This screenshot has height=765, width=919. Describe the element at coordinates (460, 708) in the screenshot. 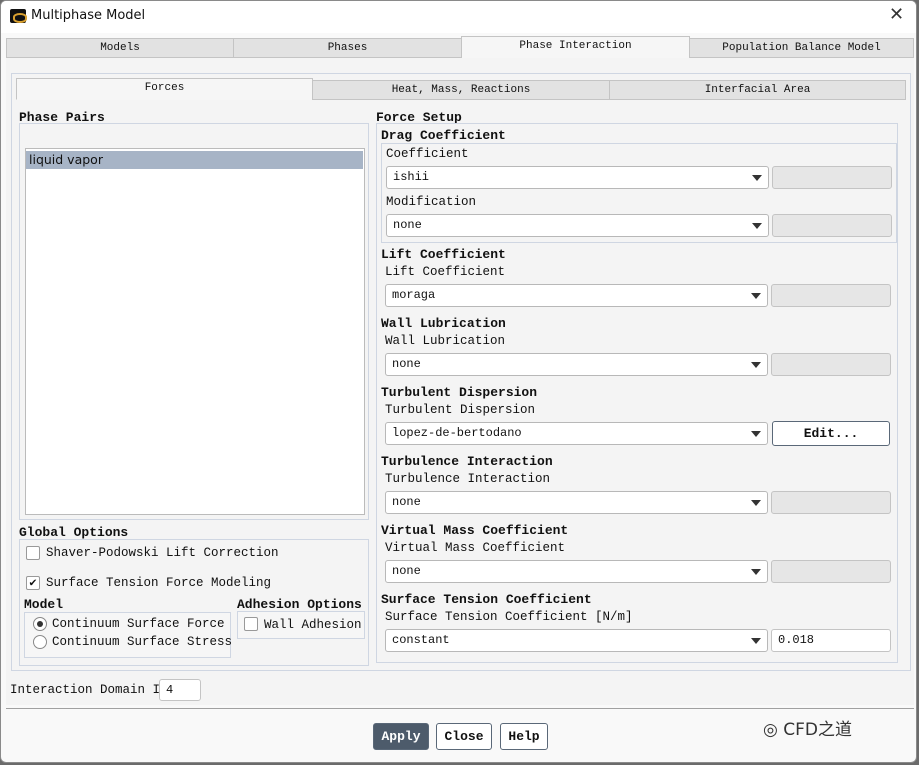

I see `divider` at that location.